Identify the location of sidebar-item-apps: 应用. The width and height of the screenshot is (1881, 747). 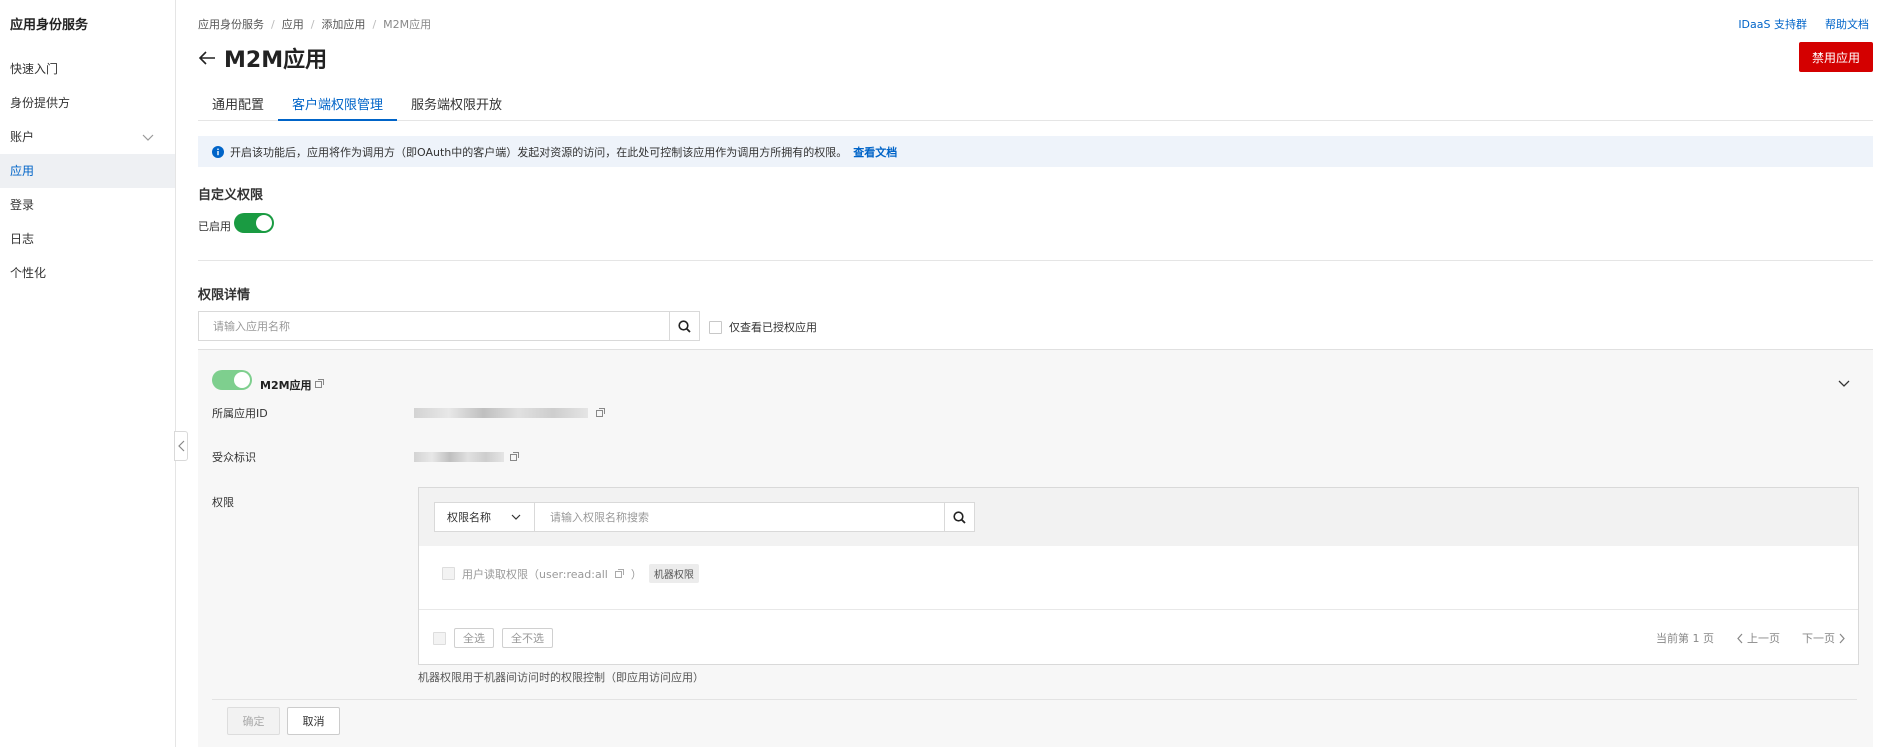
(87, 171).